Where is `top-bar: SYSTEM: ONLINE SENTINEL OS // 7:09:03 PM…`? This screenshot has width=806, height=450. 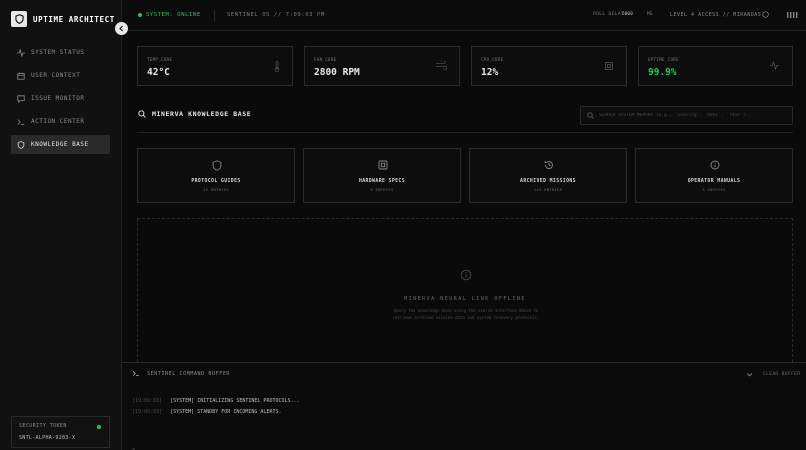 top-bar: SYSTEM: ONLINE SENTINEL OS // 7:09:03 PM… is located at coordinates (464, 15).